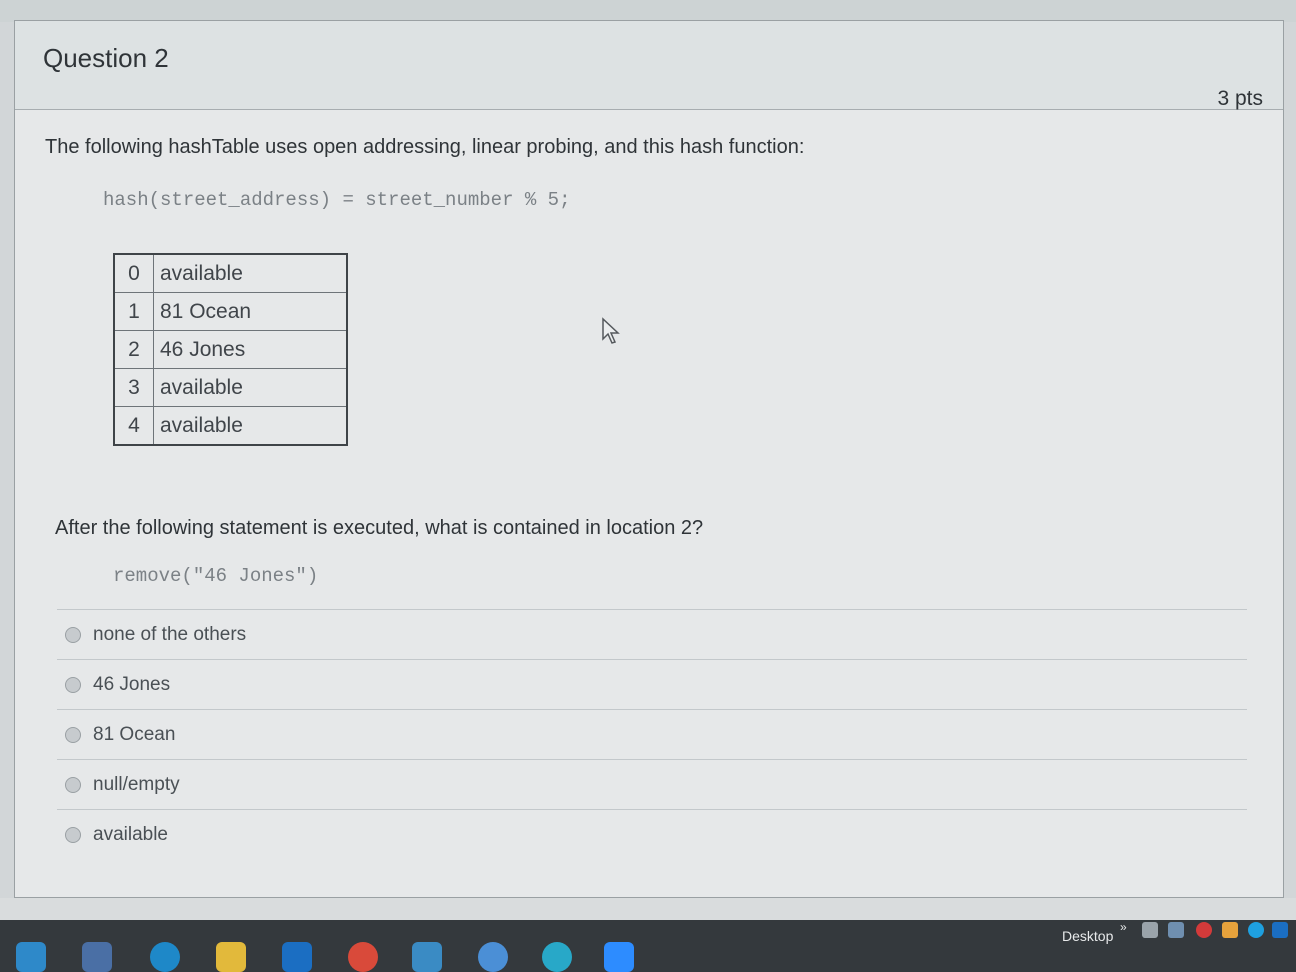 The height and width of the screenshot is (972, 1296). I want to click on desktop-toolbar-label: Desktop, so click(1087, 936).